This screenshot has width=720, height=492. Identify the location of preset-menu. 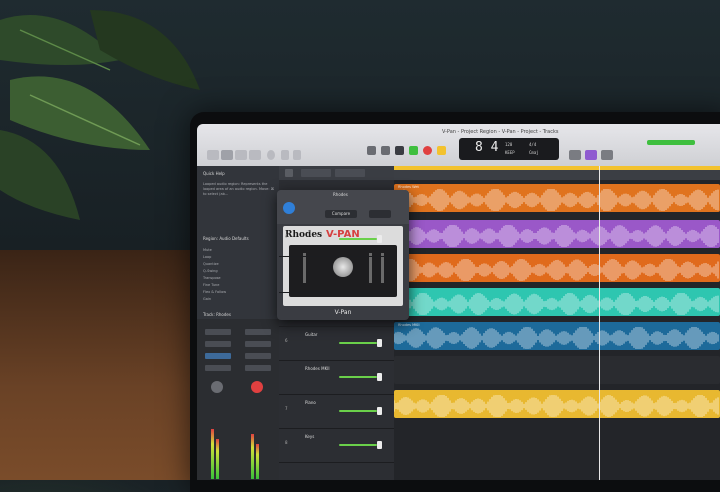
(380, 214).